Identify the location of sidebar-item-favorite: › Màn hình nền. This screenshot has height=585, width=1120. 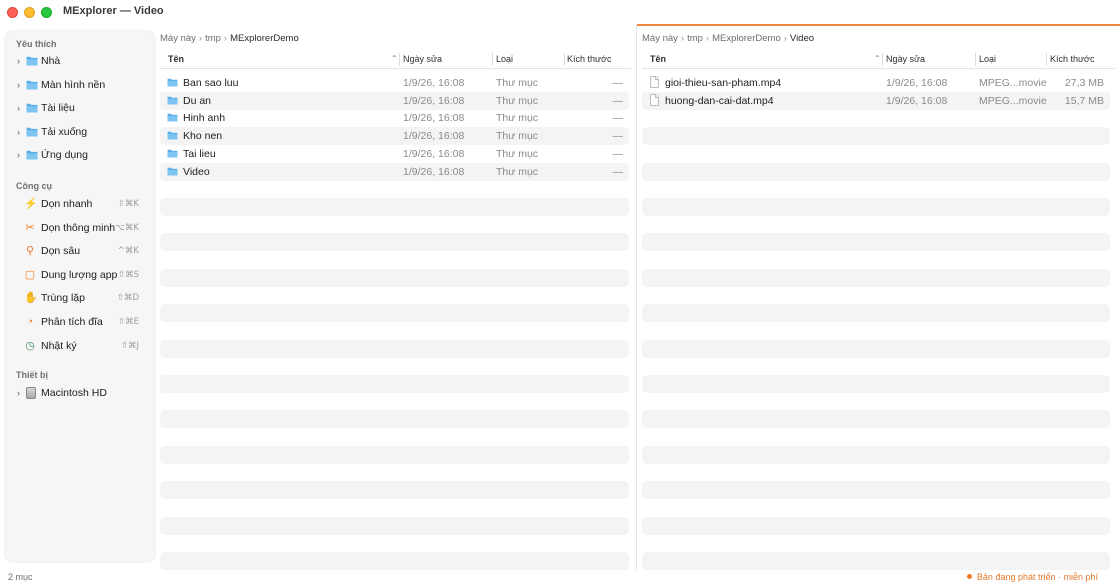
(80, 85).